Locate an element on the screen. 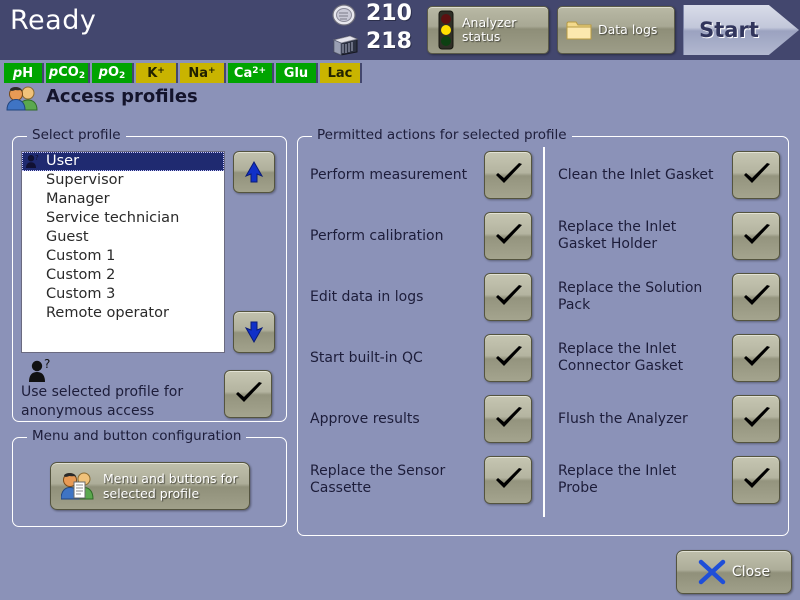  profile-list-item: ?Guest is located at coordinates (123, 237).